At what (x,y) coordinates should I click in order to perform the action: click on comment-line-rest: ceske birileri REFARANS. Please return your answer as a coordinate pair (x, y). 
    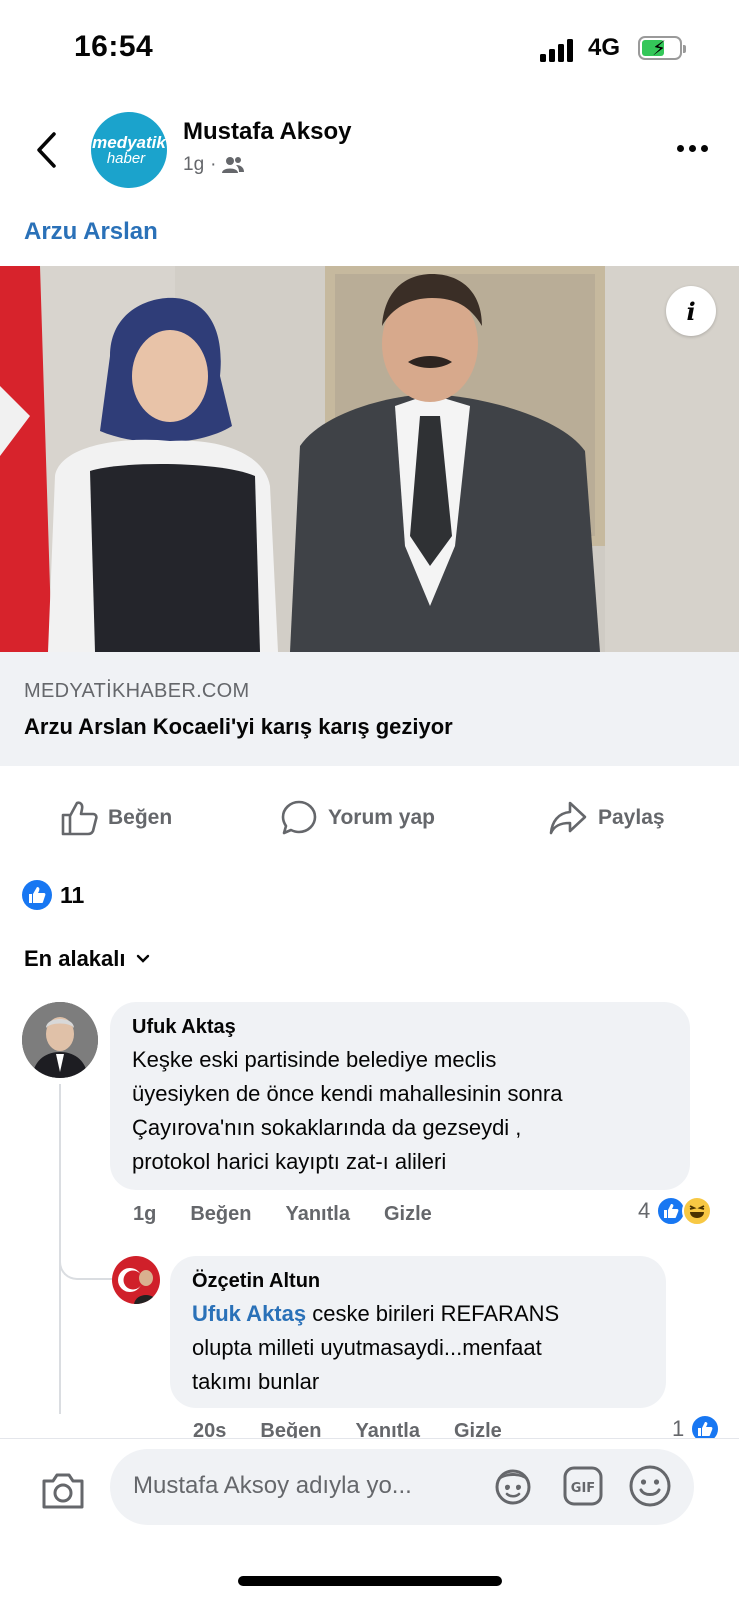
    Looking at the image, I should click on (433, 1313).